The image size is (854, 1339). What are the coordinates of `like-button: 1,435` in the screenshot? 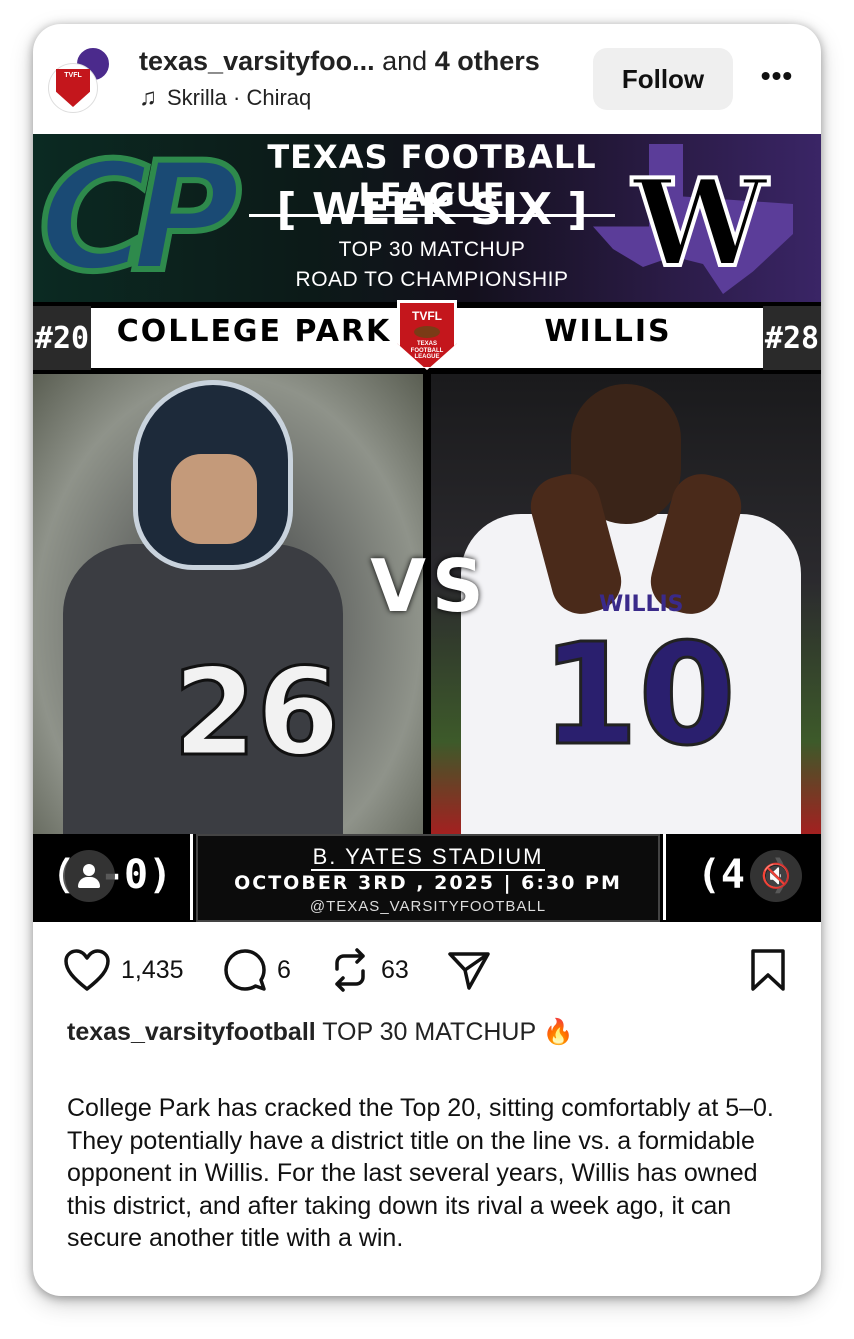 It's located at (123, 970).